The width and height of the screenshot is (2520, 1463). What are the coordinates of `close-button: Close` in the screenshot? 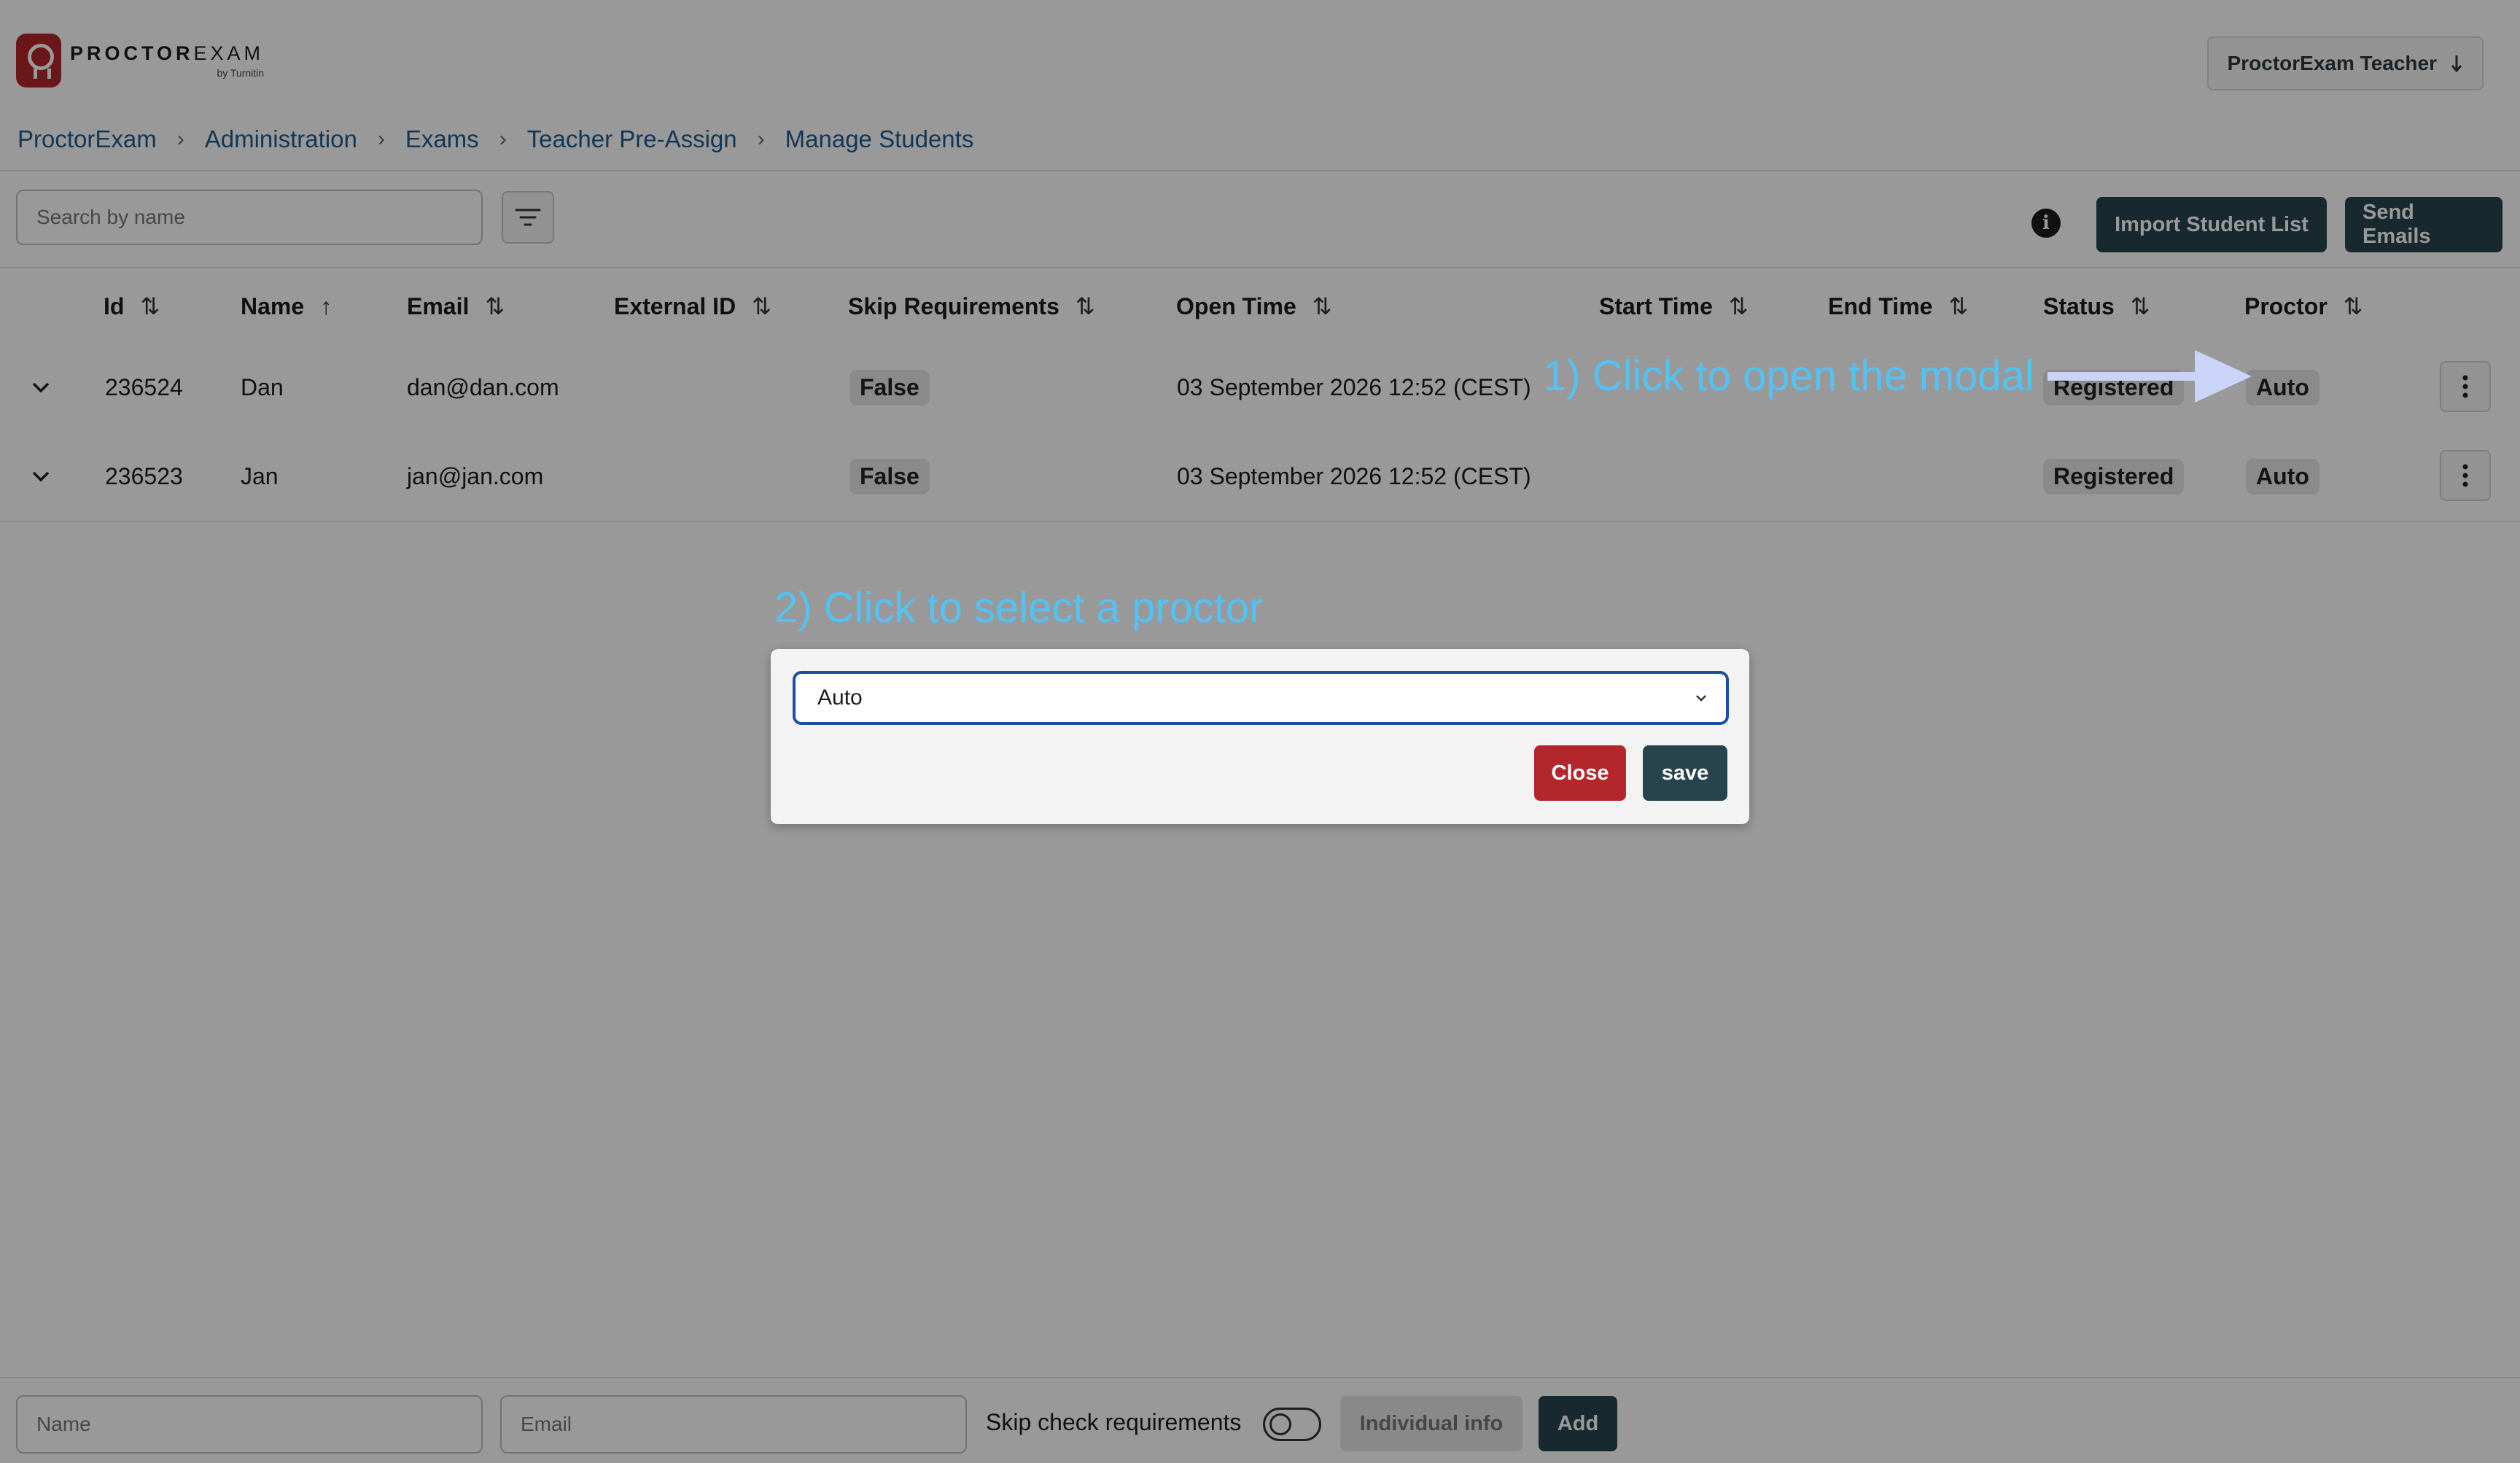 It's located at (1580, 773).